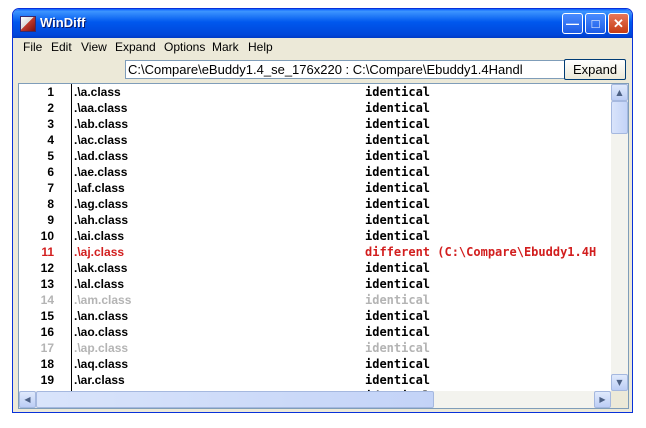 This screenshot has width=646, height=428. I want to click on row-number: 5, so click(50, 156).